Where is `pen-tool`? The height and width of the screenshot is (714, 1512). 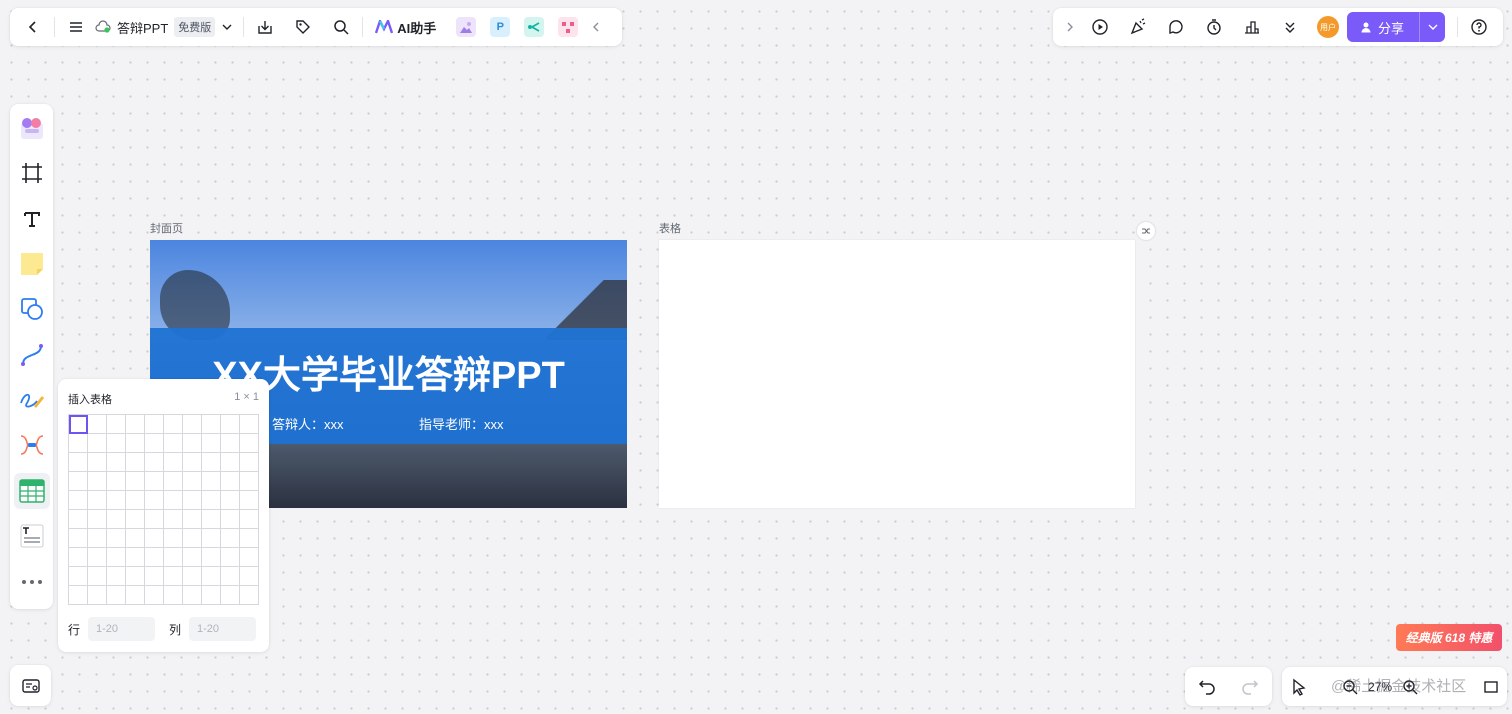
pen-tool is located at coordinates (32, 400).